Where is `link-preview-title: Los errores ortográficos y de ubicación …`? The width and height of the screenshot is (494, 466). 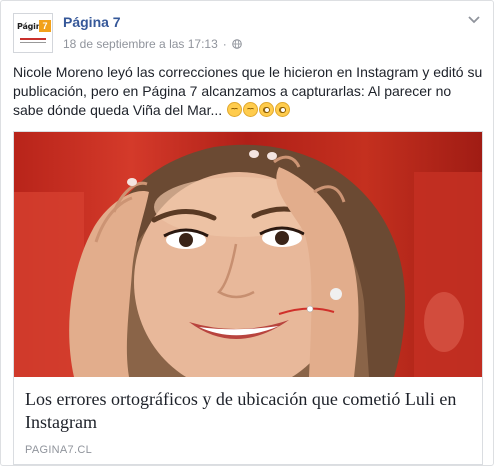
link-preview-title: Los errores ortográficos y de ubicación … is located at coordinates (250, 411).